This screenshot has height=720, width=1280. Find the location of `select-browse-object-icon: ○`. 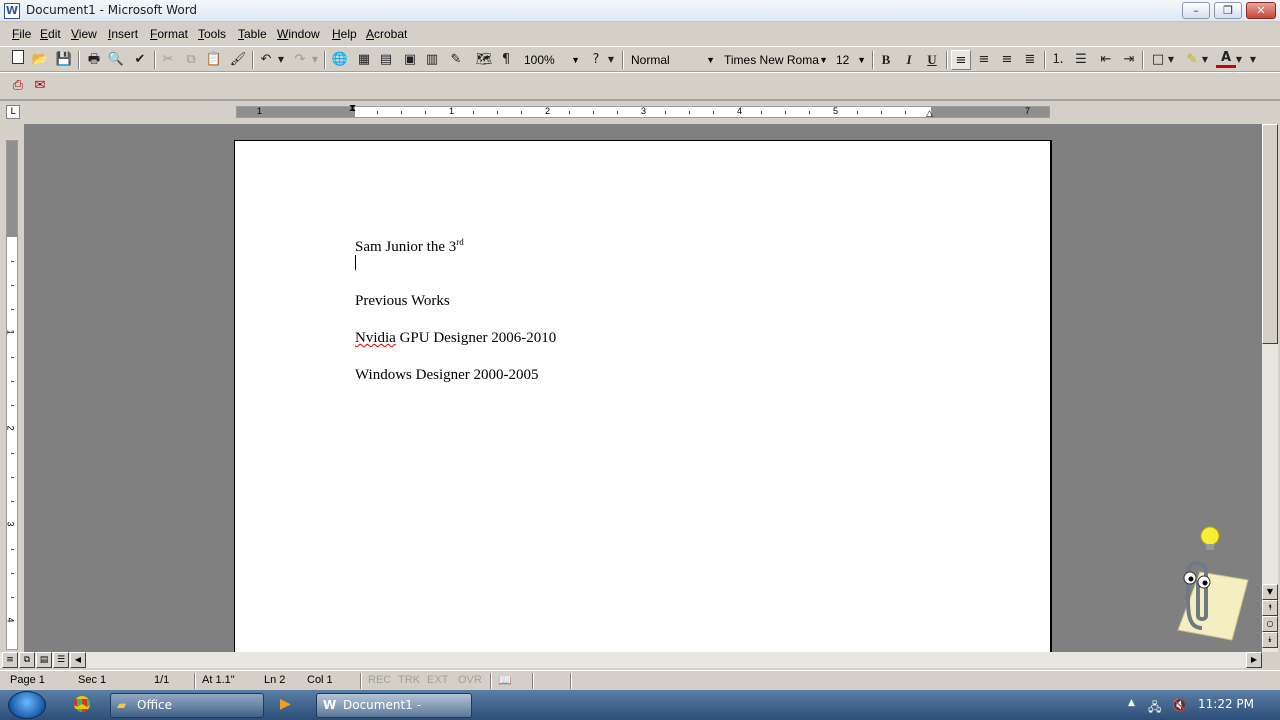

select-browse-object-icon: ○ is located at coordinates (1270, 624).